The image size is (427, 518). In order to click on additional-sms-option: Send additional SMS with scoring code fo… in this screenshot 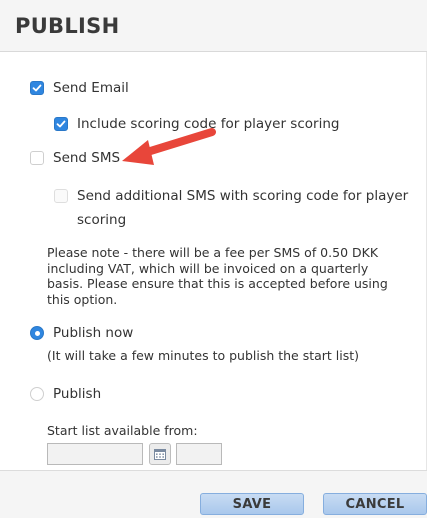, I will do `click(231, 196)`.